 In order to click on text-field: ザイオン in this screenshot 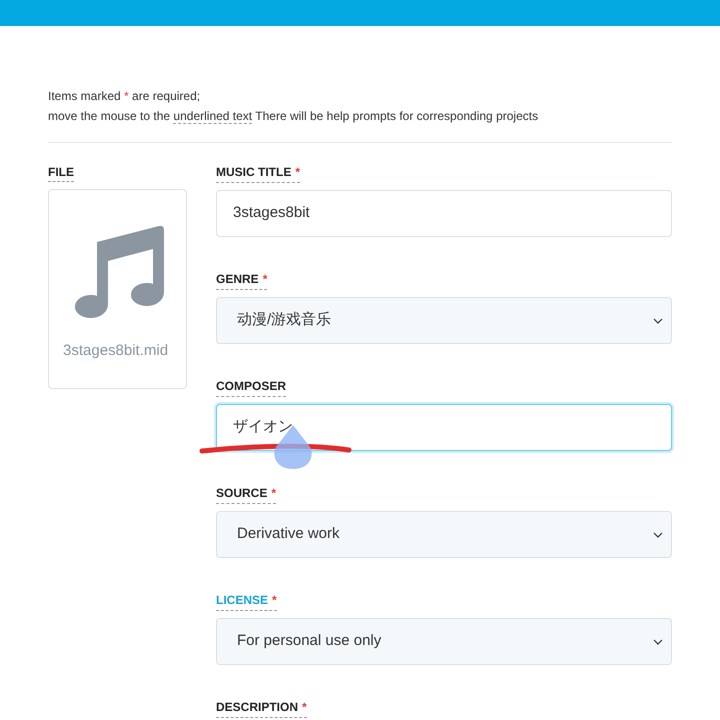, I will do `click(444, 427)`.